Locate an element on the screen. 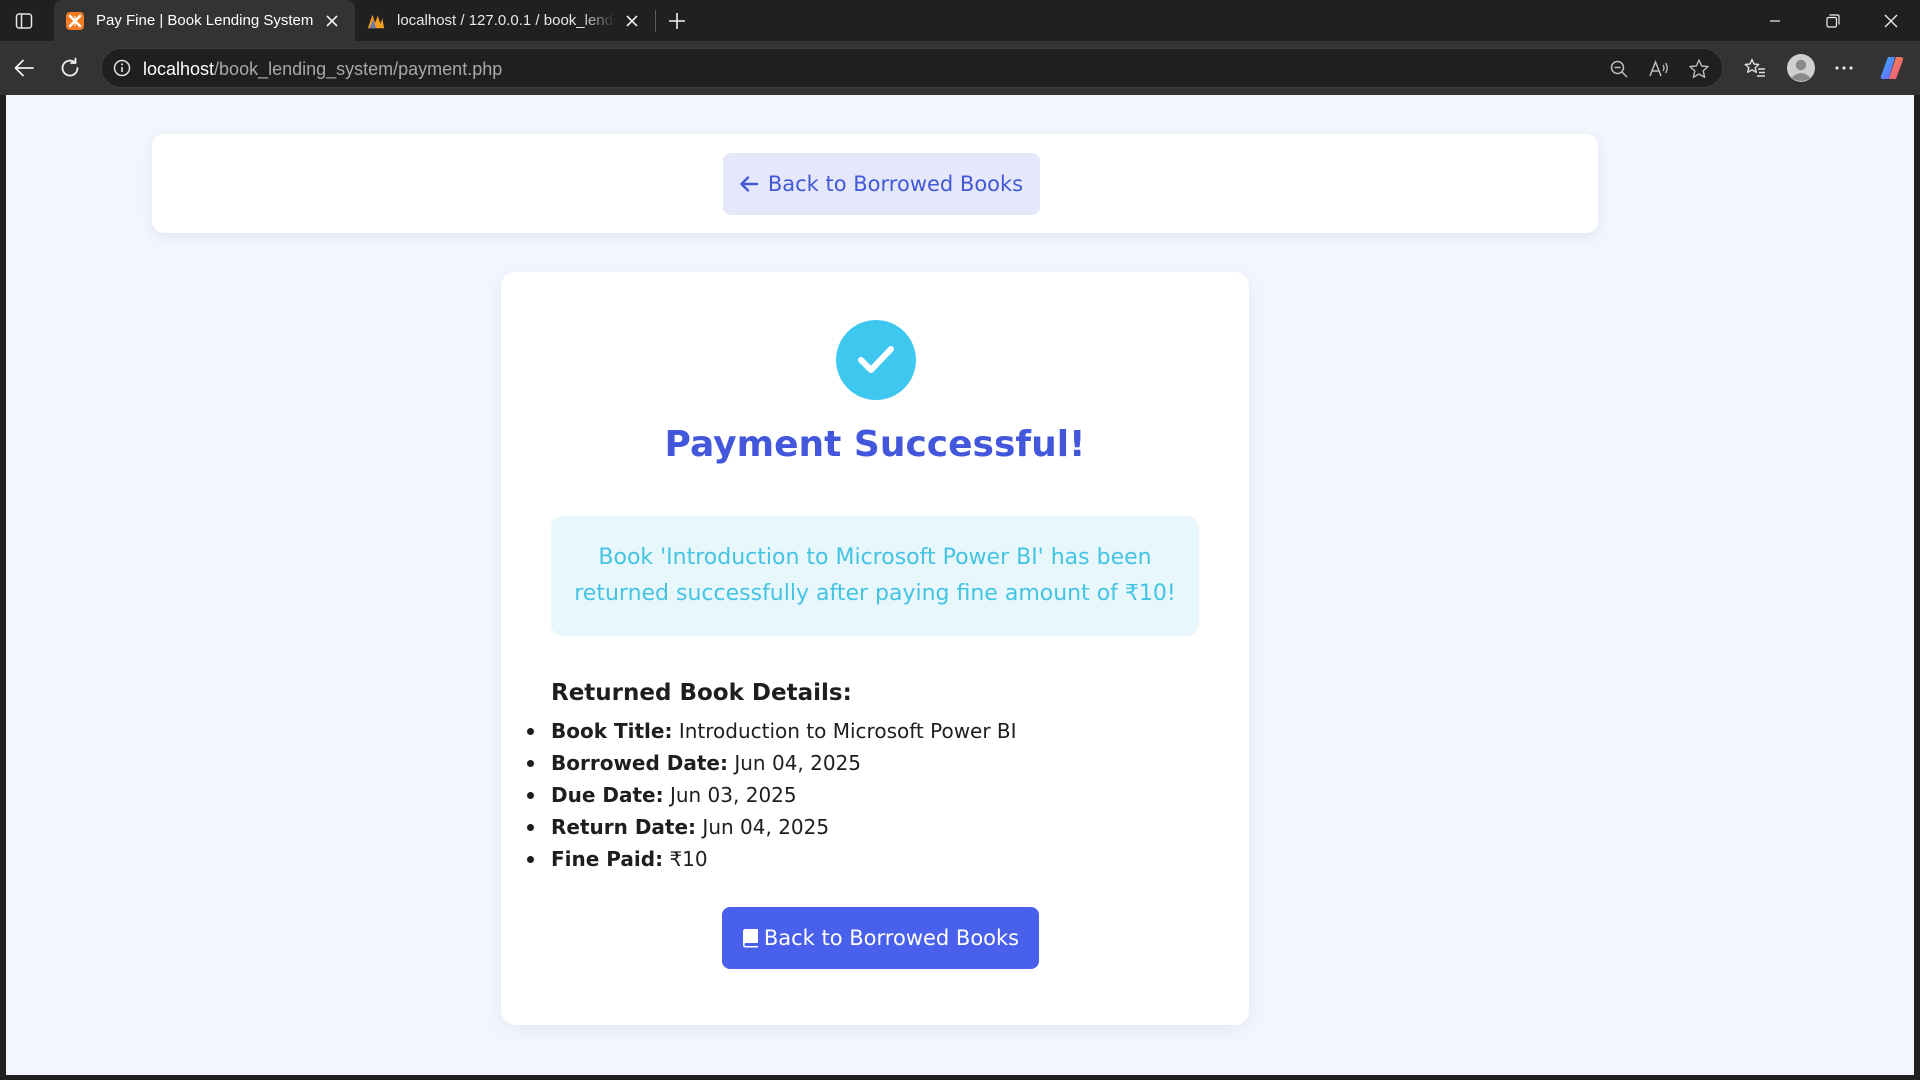  back-to-borrowed-books-button: Back to Borrowed Books is located at coordinates (880, 938).